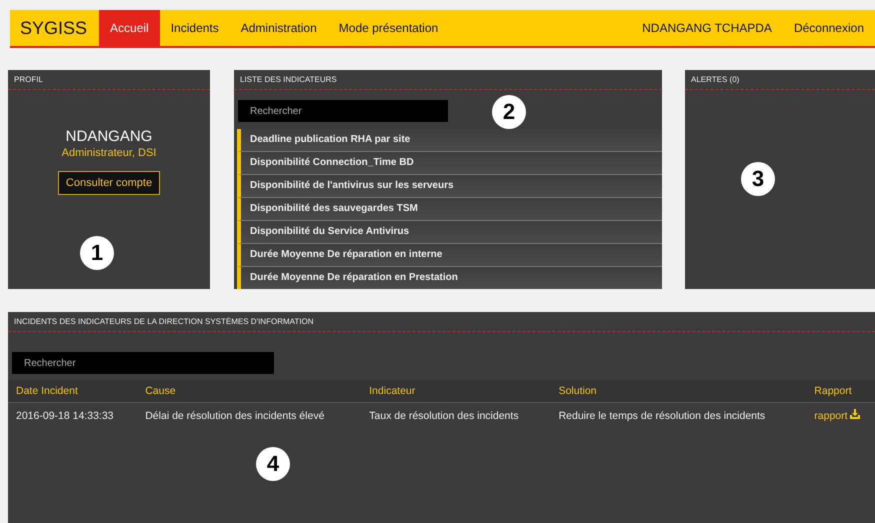 This screenshot has width=875, height=523. I want to click on column-header: Solution, so click(678, 391).